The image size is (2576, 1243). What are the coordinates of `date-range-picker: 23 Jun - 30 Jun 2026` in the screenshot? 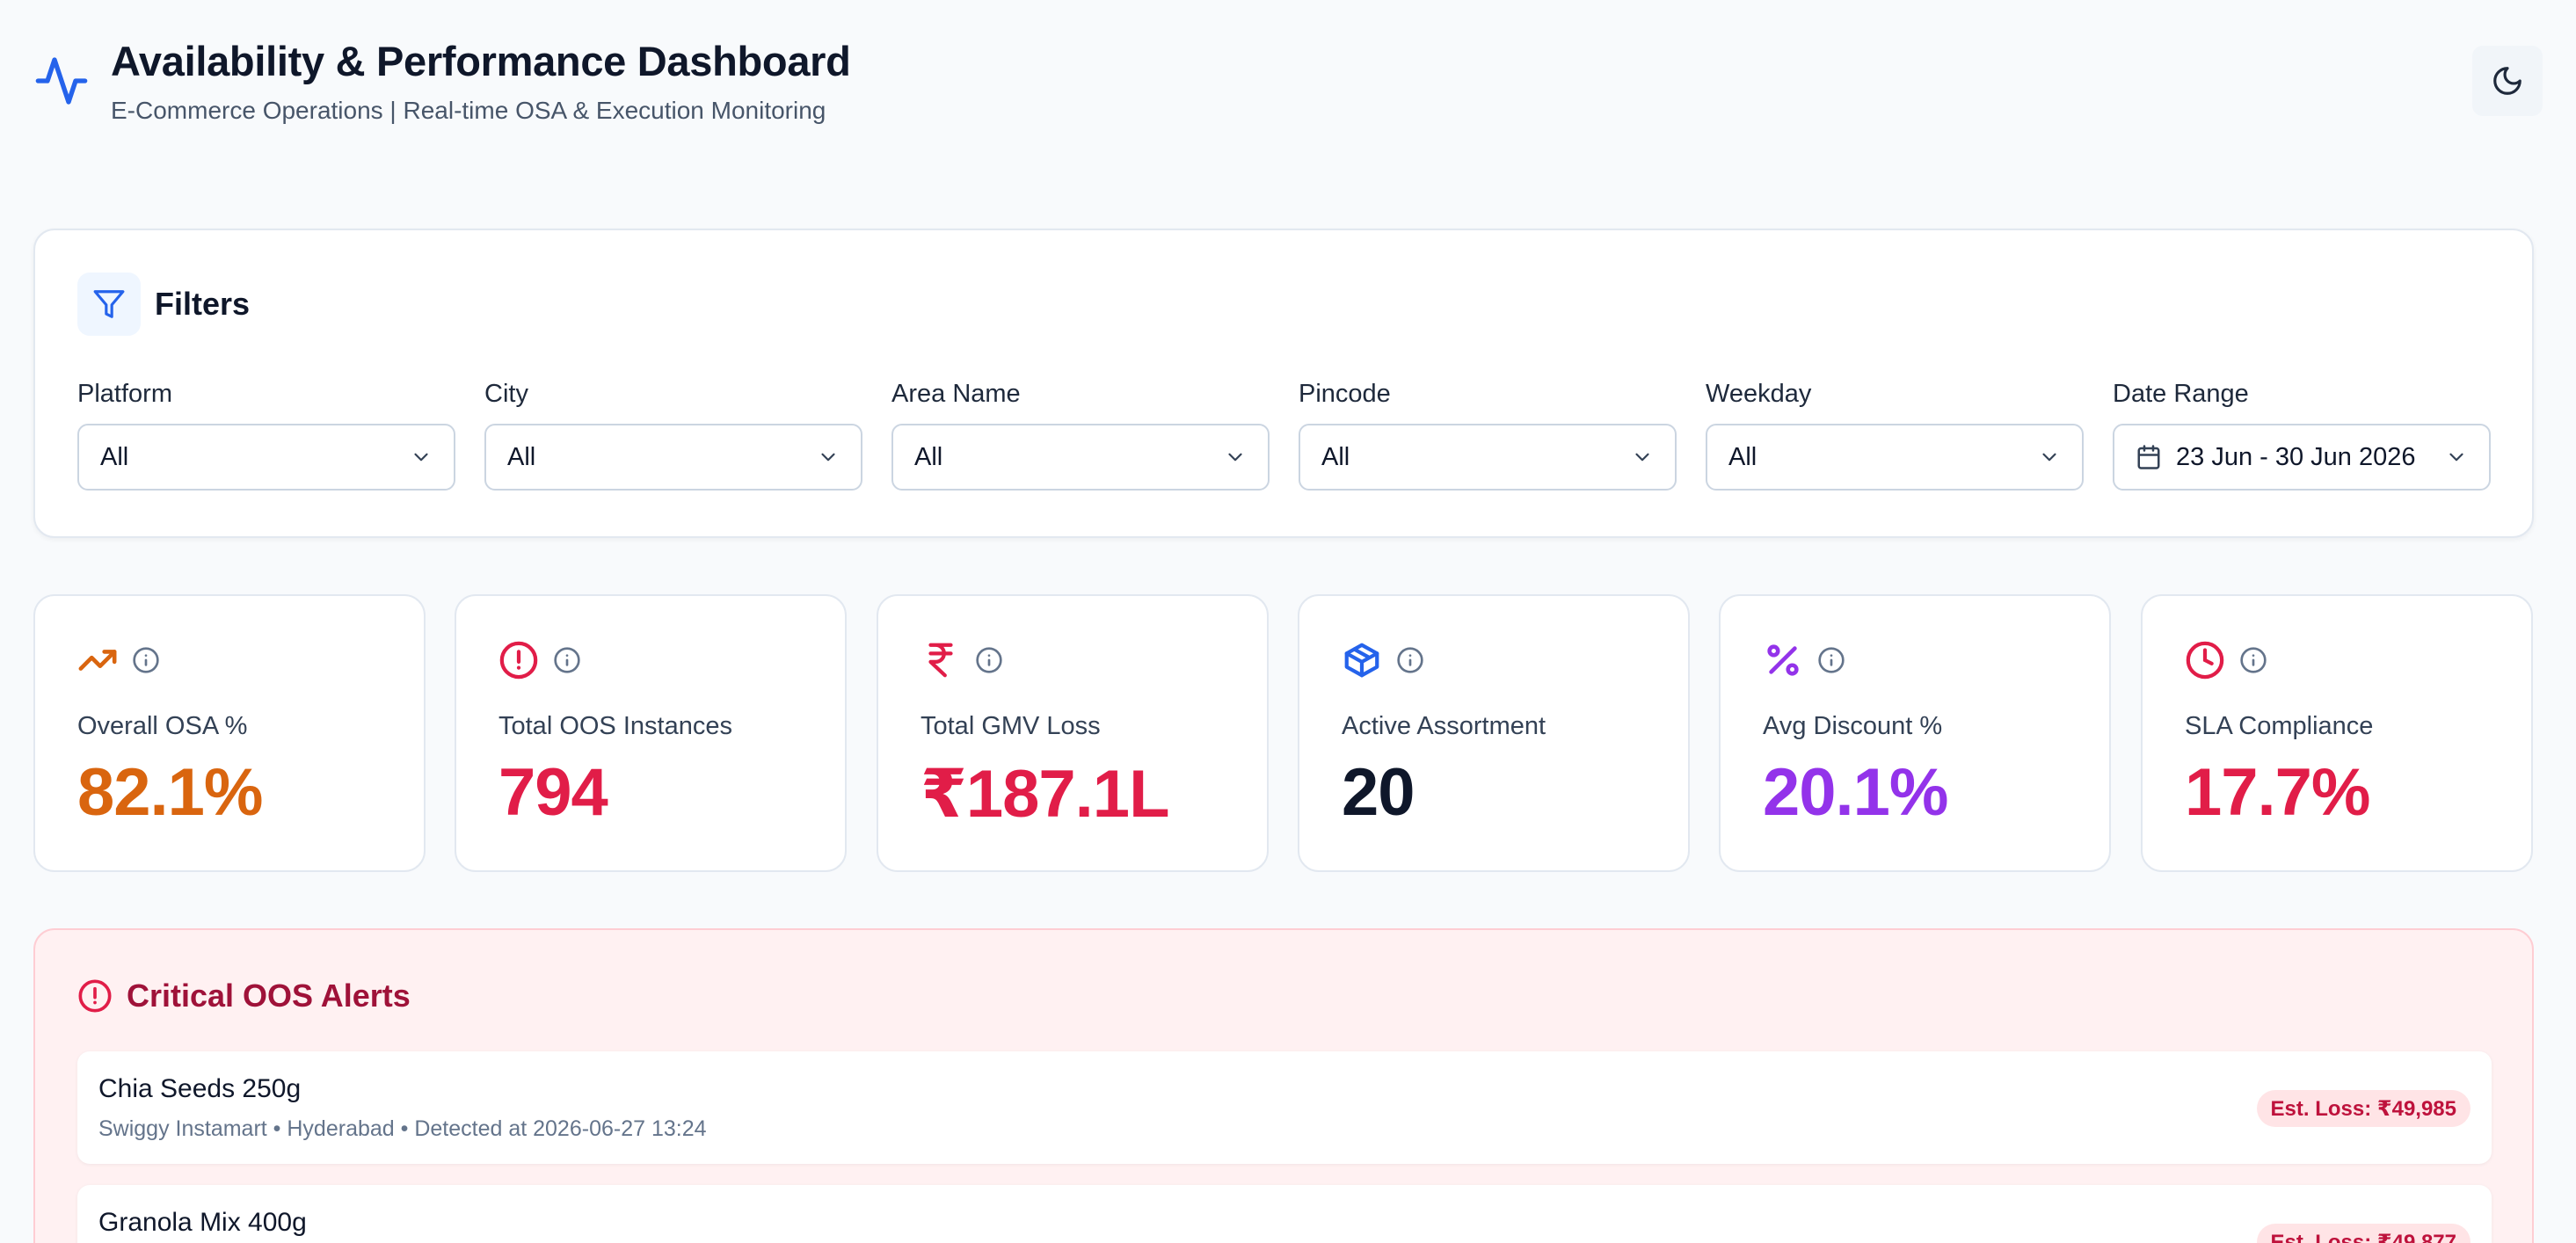 It's located at (2302, 457).